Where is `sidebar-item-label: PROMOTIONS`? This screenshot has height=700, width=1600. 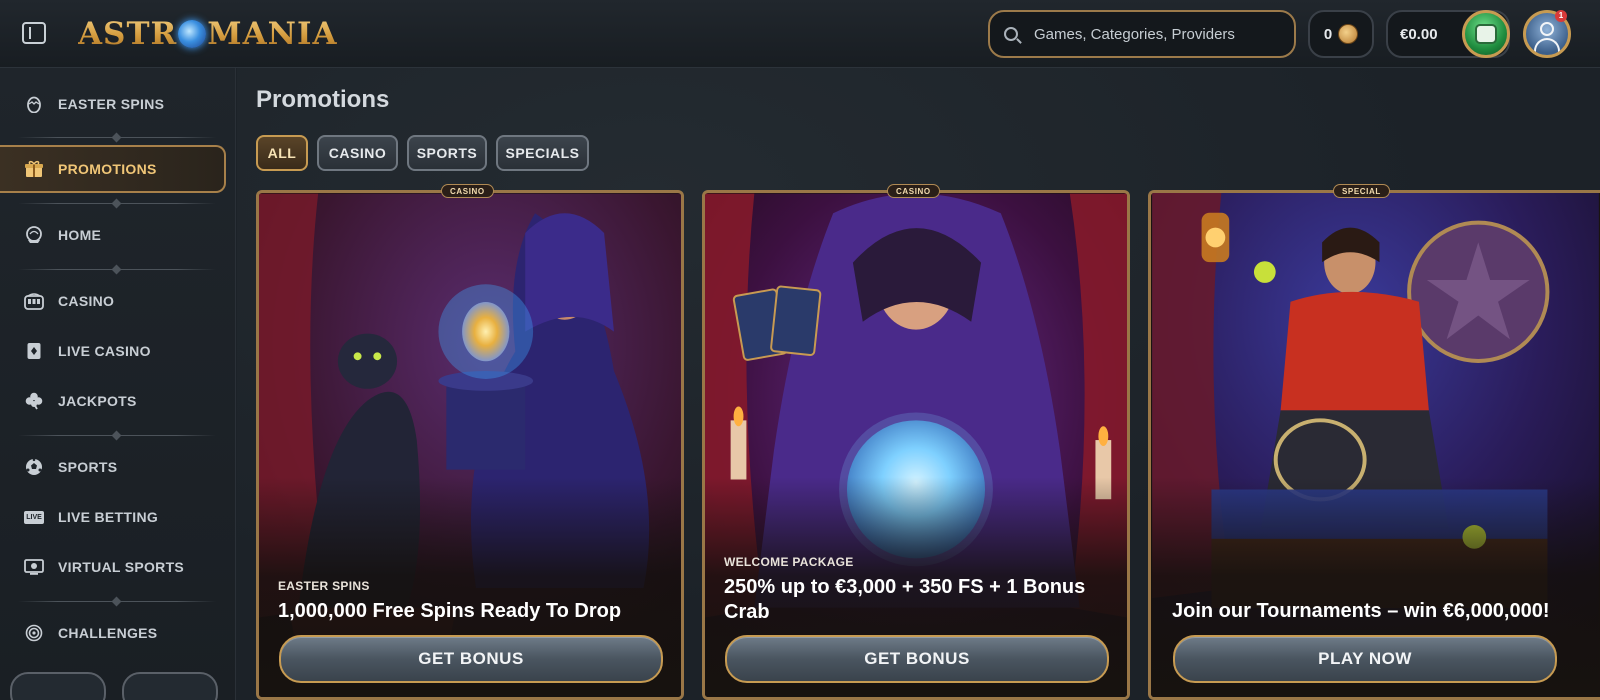
sidebar-item-label: PROMOTIONS is located at coordinates (107, 169).